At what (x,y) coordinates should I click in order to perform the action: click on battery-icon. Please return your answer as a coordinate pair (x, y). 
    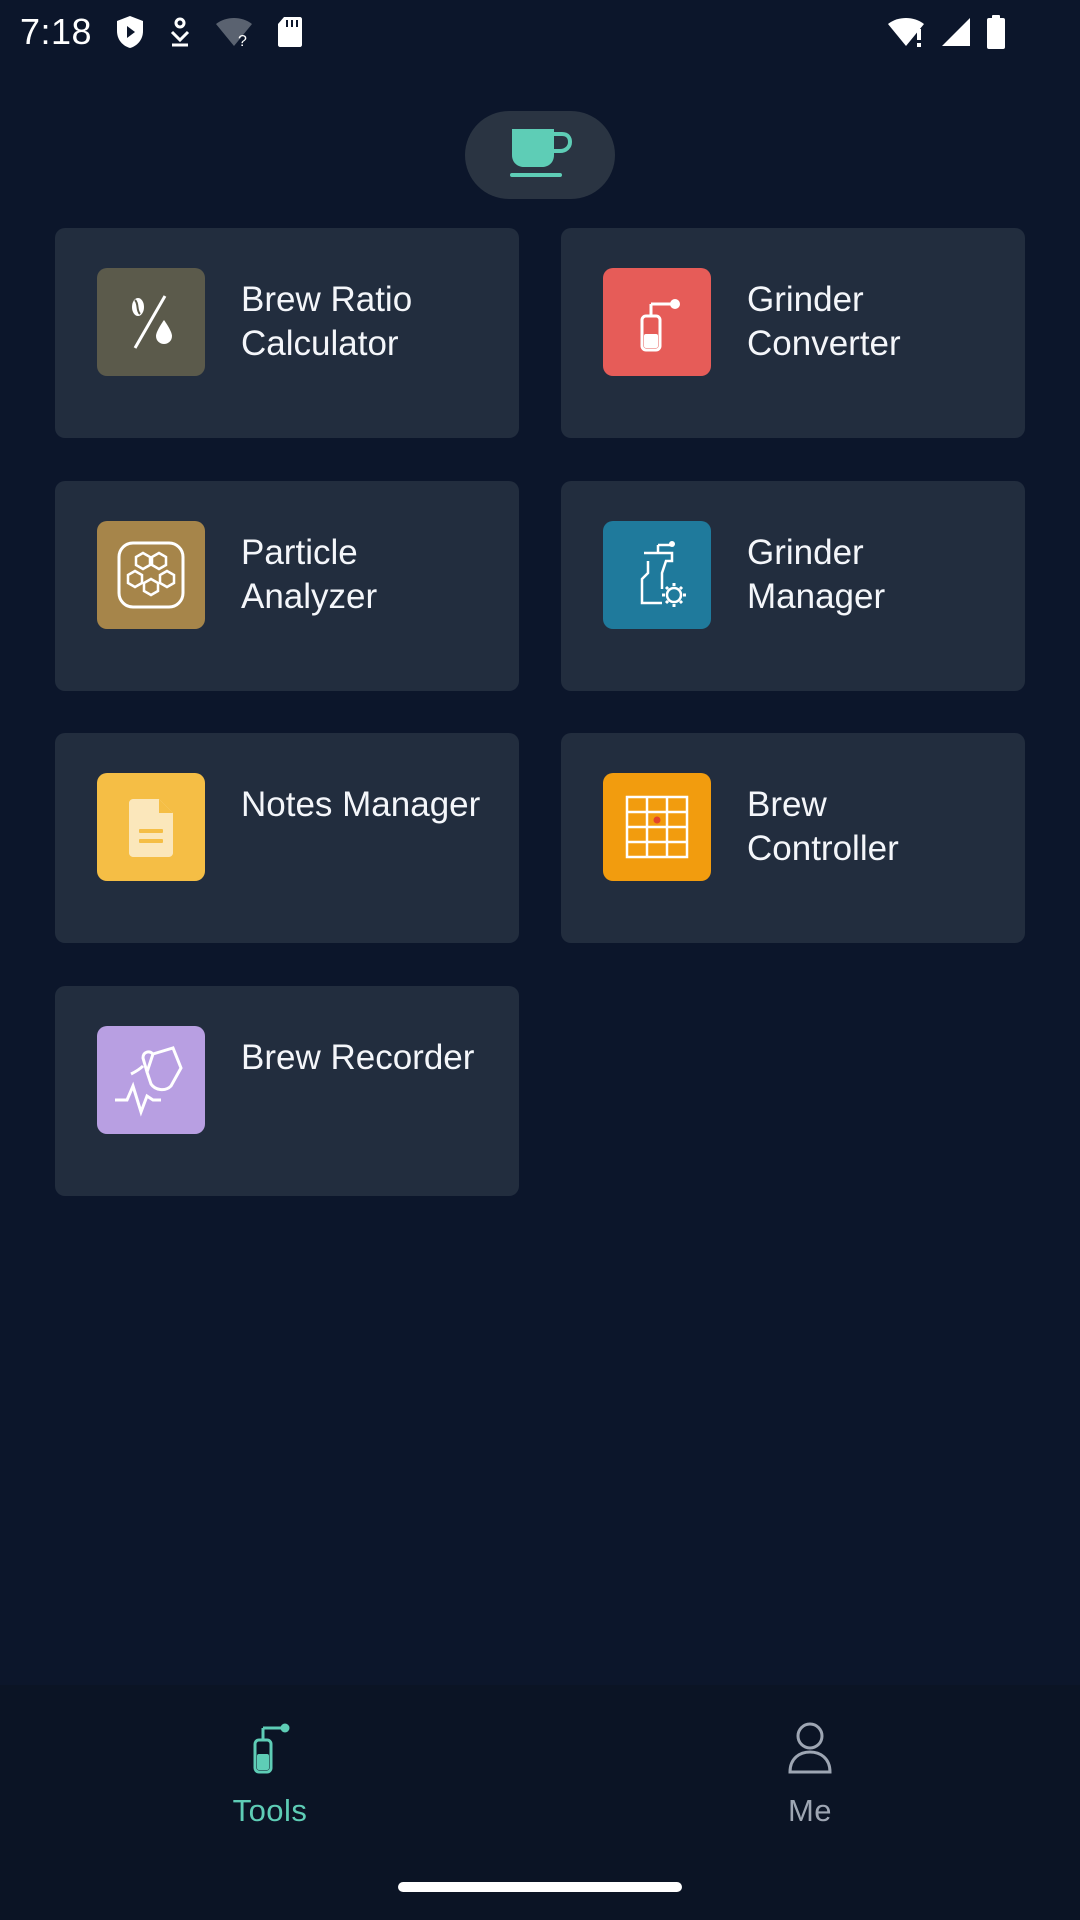
    Looking at the image, I should click on (996, 32).